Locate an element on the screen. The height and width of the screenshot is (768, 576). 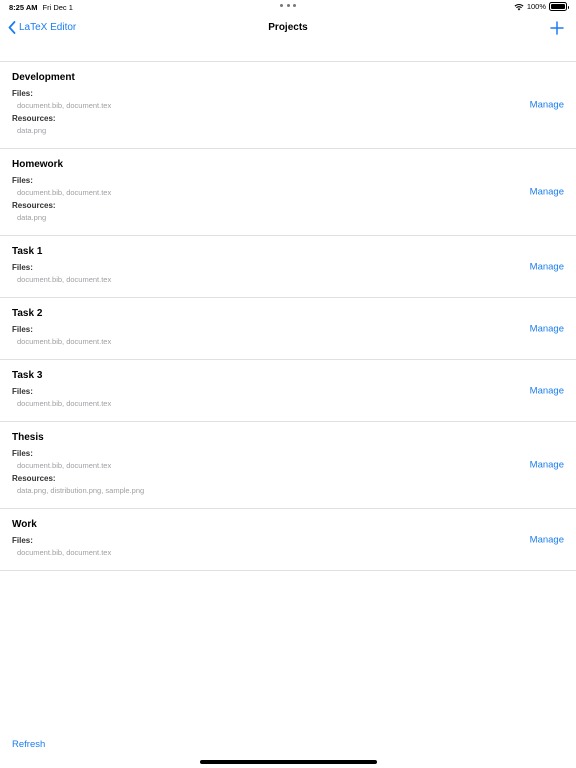
project-name: Development is located at coordinates (43, 77).